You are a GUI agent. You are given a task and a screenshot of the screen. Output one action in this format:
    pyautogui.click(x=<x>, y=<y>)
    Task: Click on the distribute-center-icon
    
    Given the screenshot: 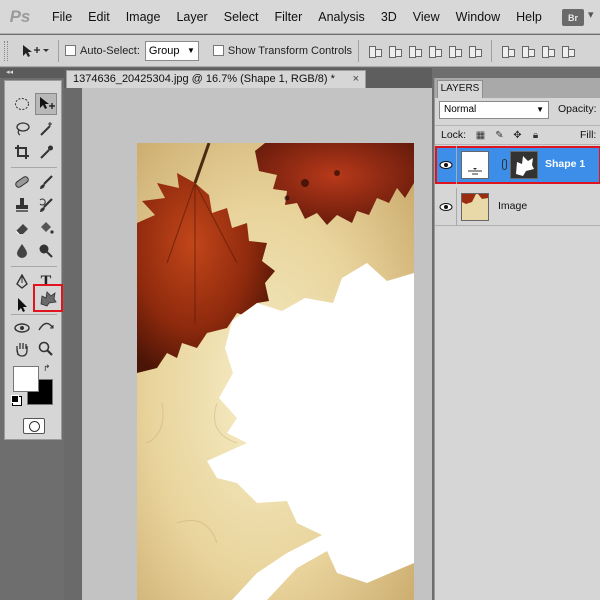 What is the action you would take?
    pyautogui.click(x=528, y=51)
    